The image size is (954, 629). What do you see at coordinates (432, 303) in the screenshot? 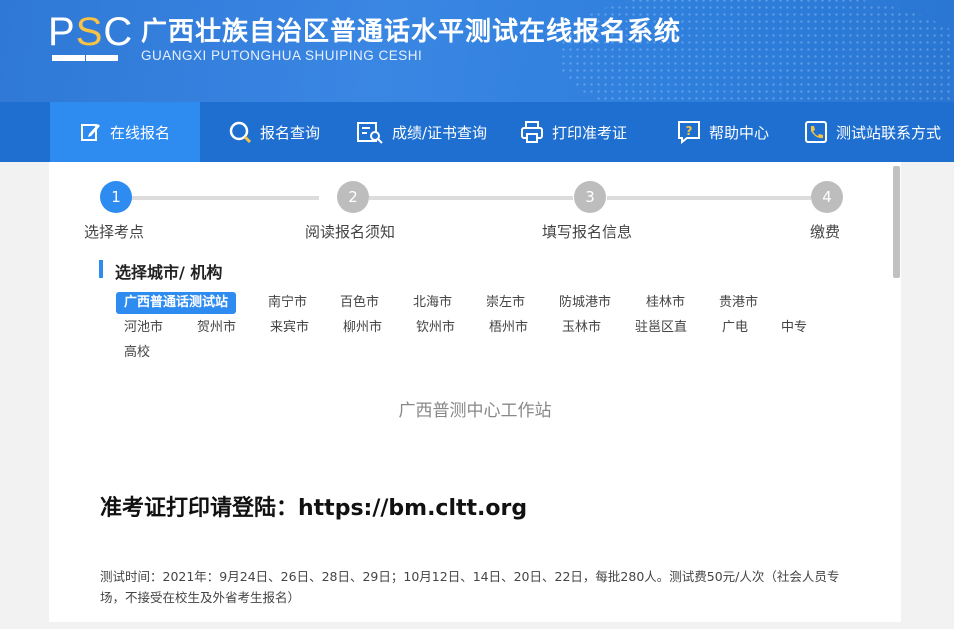
I see `city-option: 北海市` at bounding box center [432, 303].